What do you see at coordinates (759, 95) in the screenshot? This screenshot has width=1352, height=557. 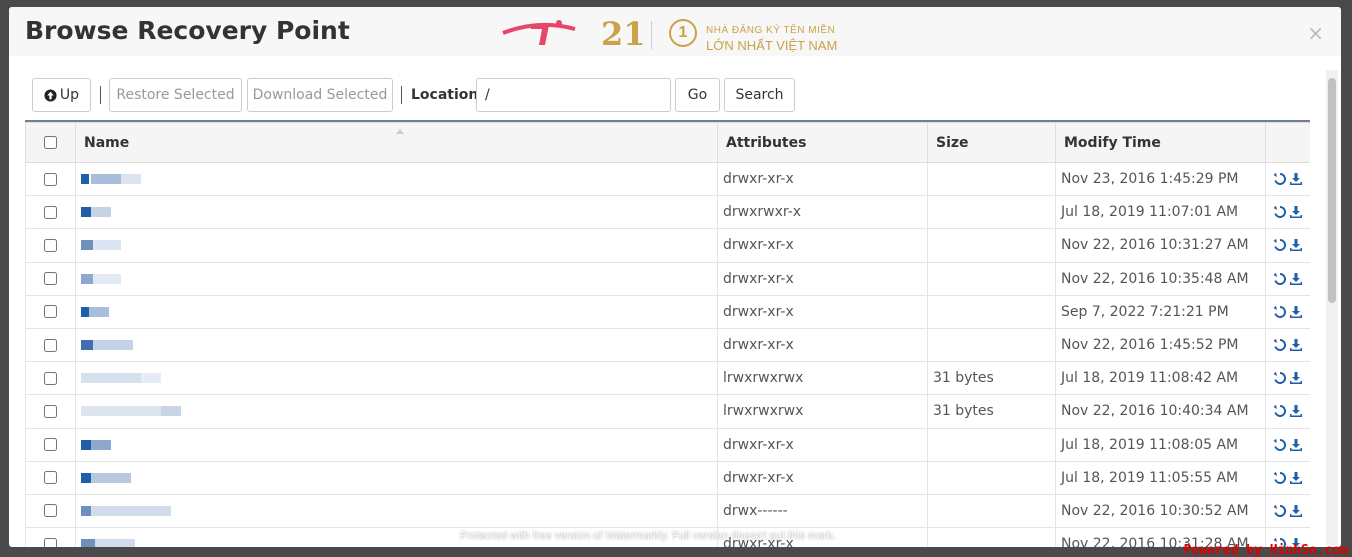 I see `search-button: Search` at bounding box center [759, 95].